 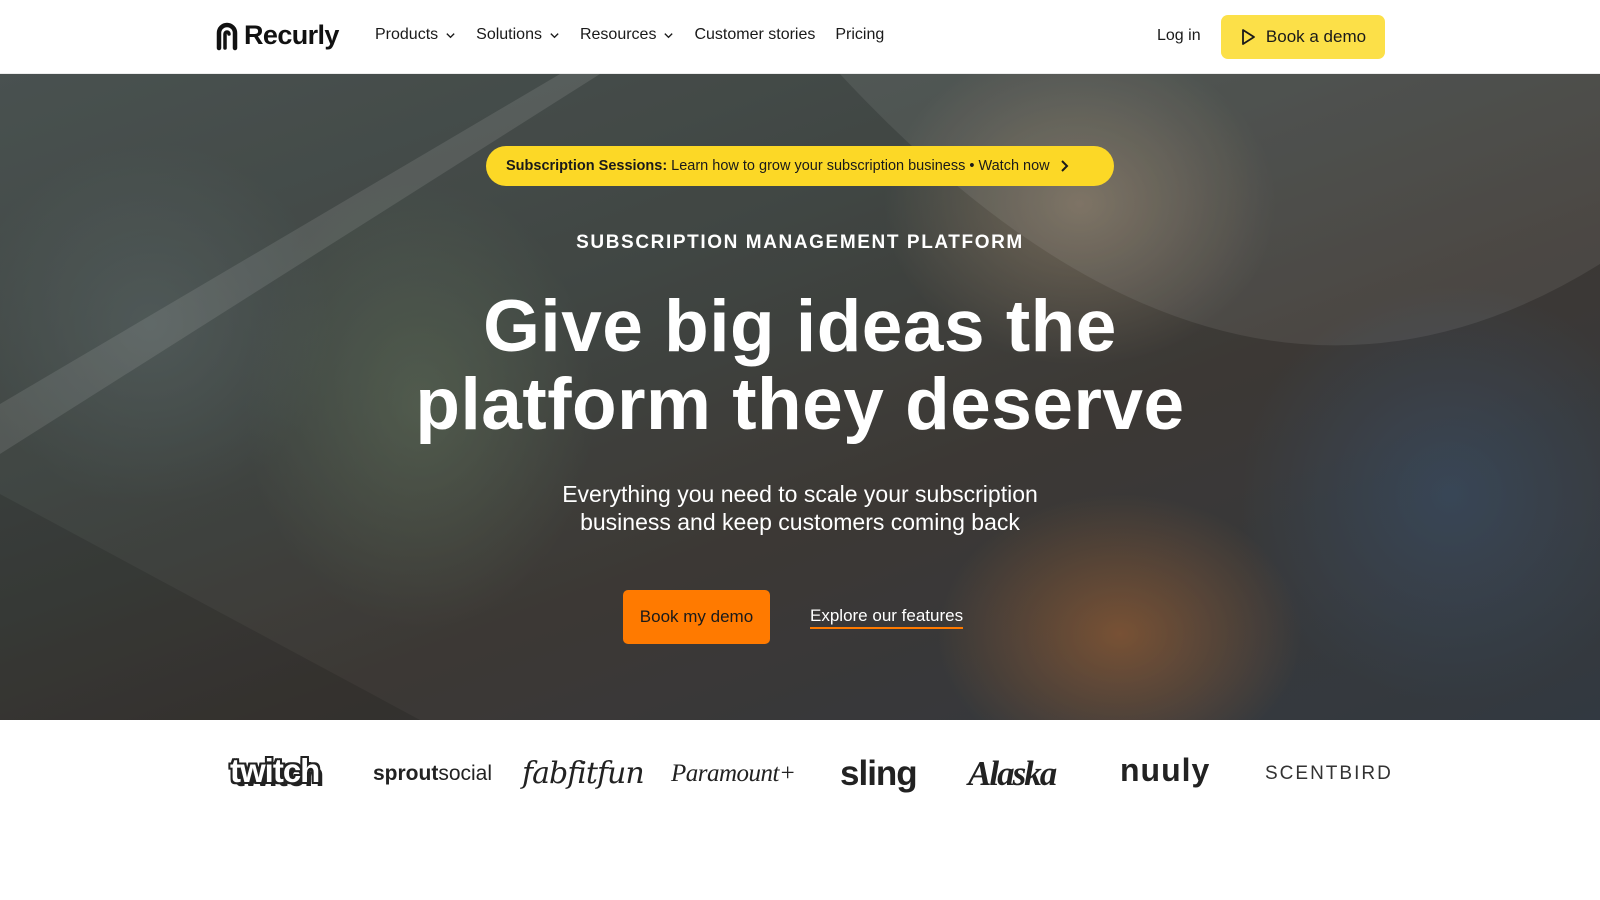 I want to click on twitch-logo: twitch, so click(x=275, y=770).